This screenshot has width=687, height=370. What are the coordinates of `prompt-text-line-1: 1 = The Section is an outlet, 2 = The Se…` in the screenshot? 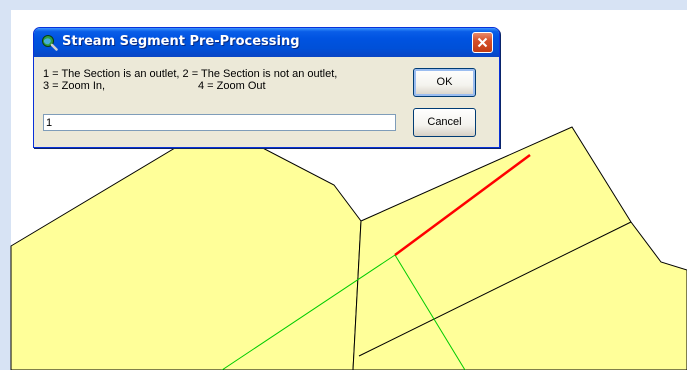 It's located at (190, 74).